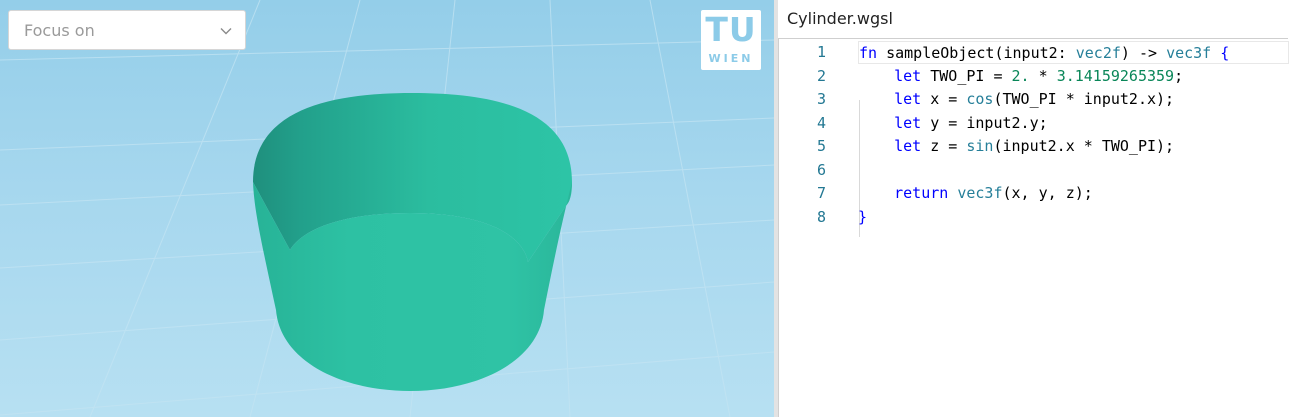  I want to click on code-line: 4 let y = input2.y;, so click(1034, 123).